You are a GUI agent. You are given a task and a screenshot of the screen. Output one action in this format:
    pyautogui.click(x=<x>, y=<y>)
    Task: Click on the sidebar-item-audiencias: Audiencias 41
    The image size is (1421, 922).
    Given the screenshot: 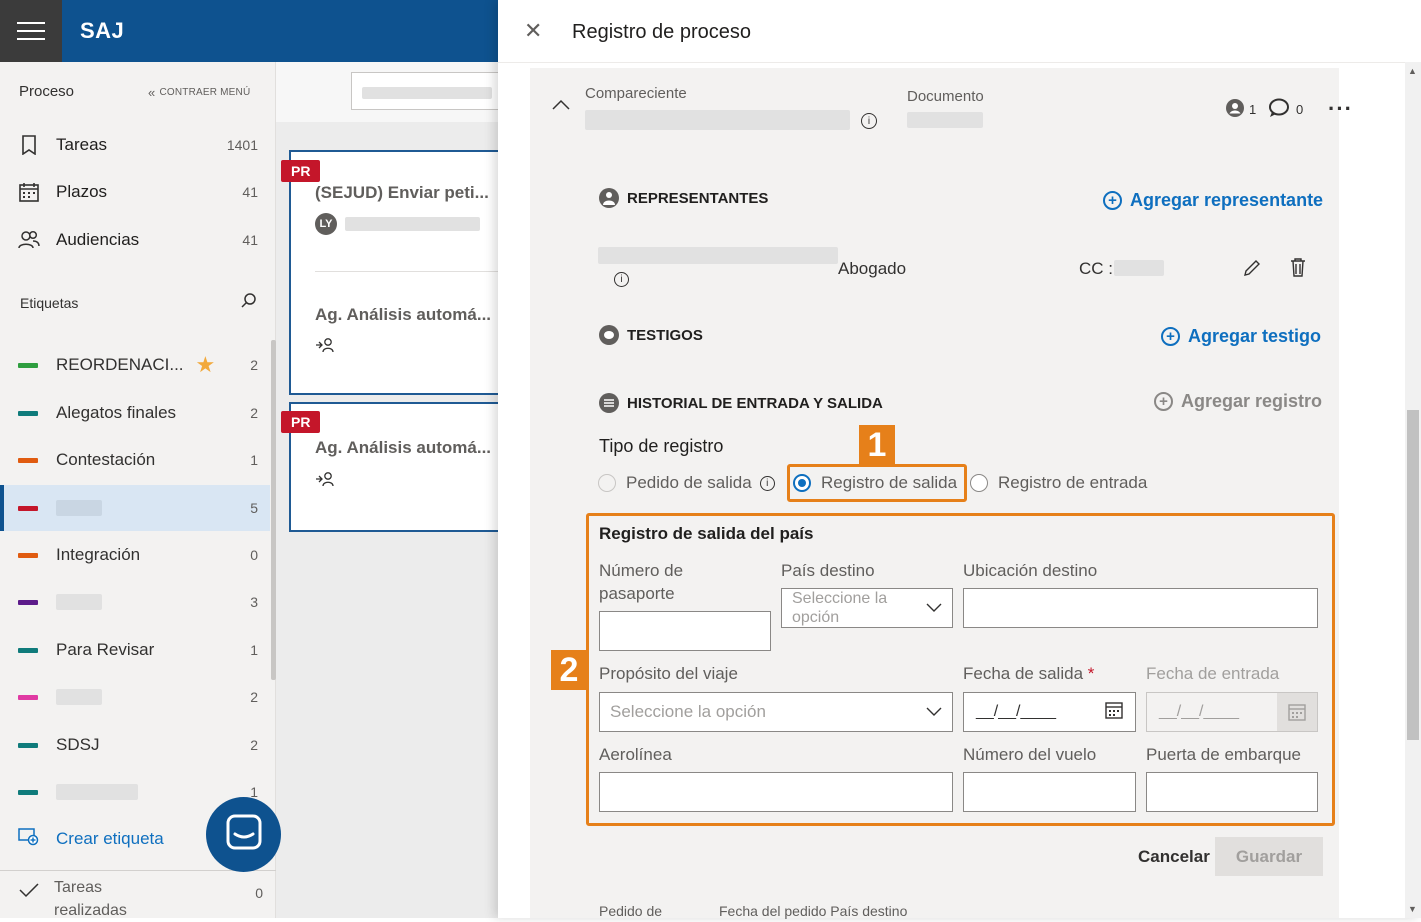 What is the action you would take?
    pyautogui.click(x=138, y=240)
    